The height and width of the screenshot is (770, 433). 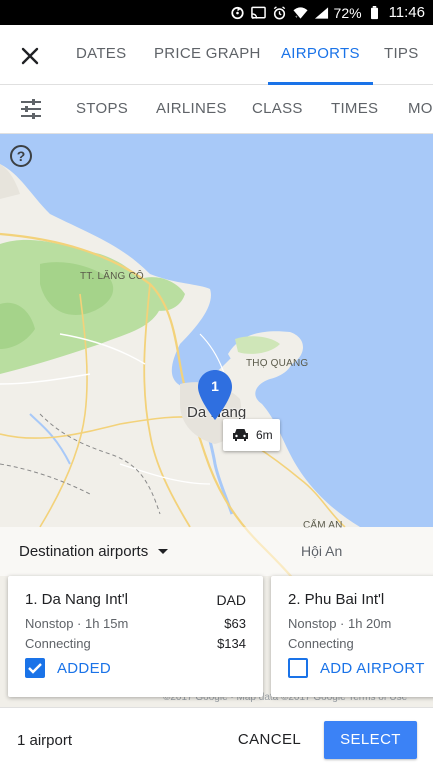 What do you see at coordinates (101, 55) in the screenshot?
I see `tab-dates: DATES` at bounding box center [101, 55].